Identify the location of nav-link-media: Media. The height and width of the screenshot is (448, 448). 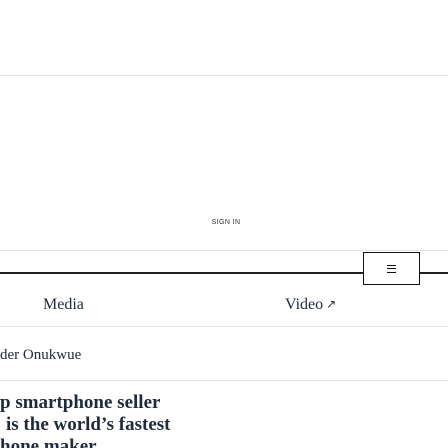
(63, 305).